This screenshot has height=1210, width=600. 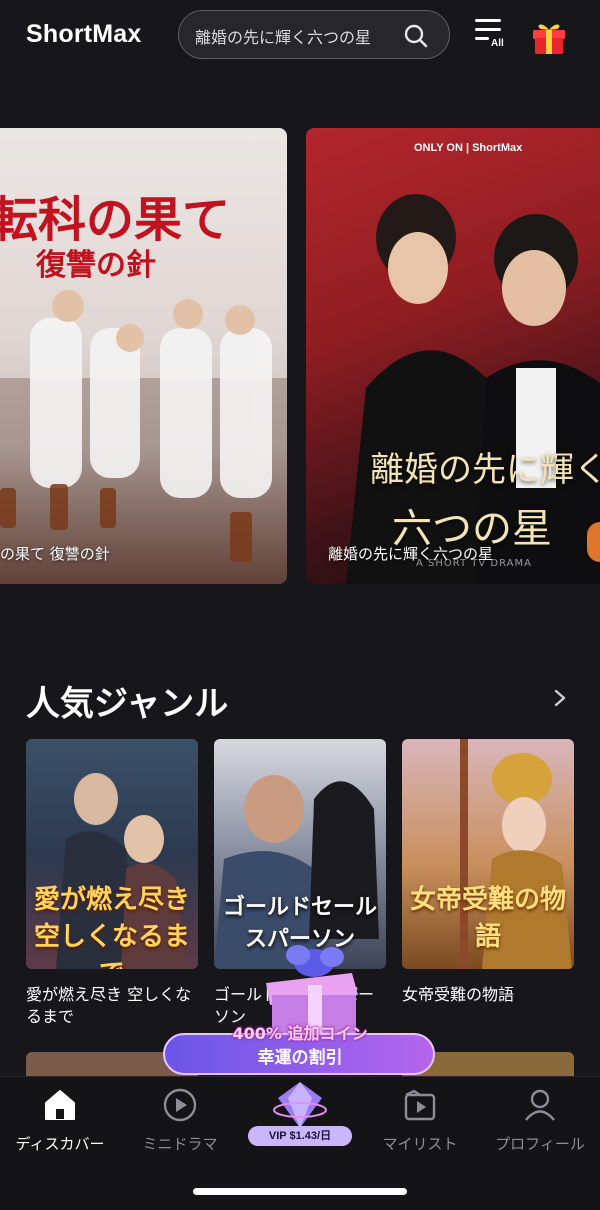 What do you see at coordinates (180, 1105) in the screenshot?
I see `play-circle-icon` at bounding box center [180, 1105].